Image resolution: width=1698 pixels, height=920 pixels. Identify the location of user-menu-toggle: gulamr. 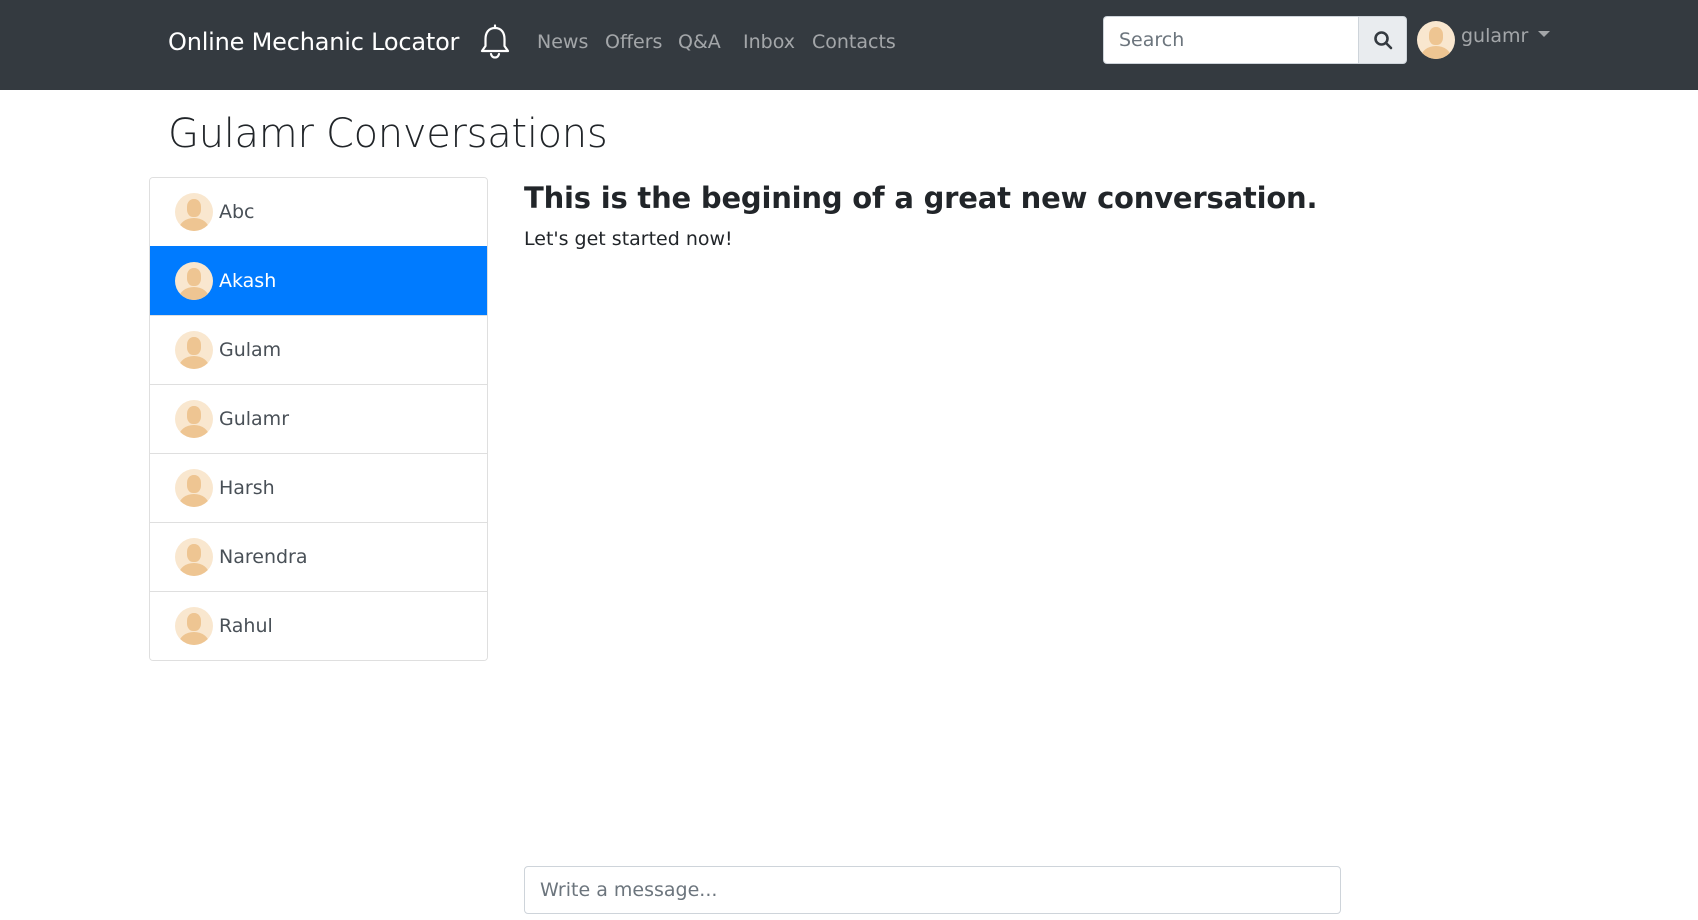
(1484, 40).